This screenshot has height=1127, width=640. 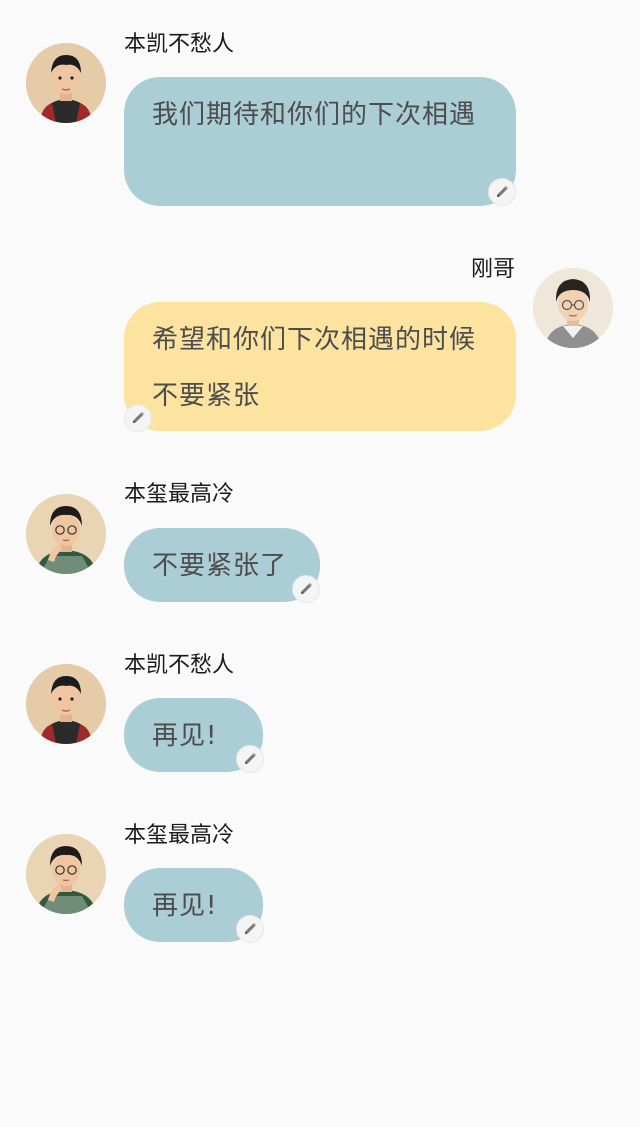 I want to click on message-bubble: 我们期待和你们的下次相遇, so click(x=320, y=141).